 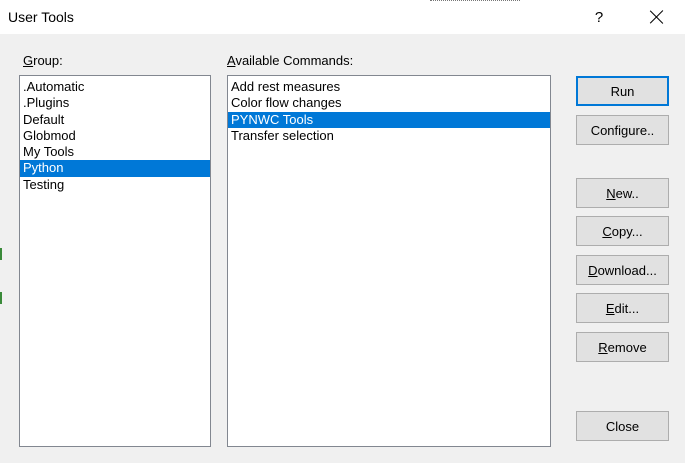 I want to click on close-button: Close, so click(x=622, y=426).